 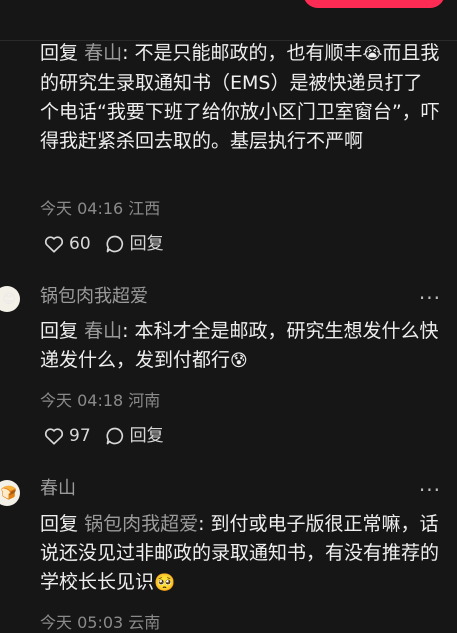 I want to click on comment-actions: 60 回复, so click(x=111, y=244).